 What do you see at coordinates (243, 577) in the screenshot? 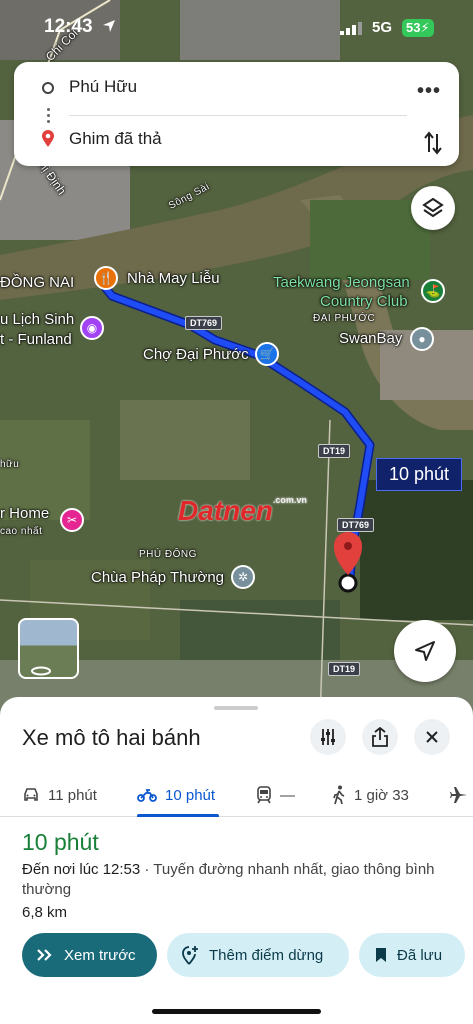
I see `temple-icon: ✲` at bounding box center [243, 577].